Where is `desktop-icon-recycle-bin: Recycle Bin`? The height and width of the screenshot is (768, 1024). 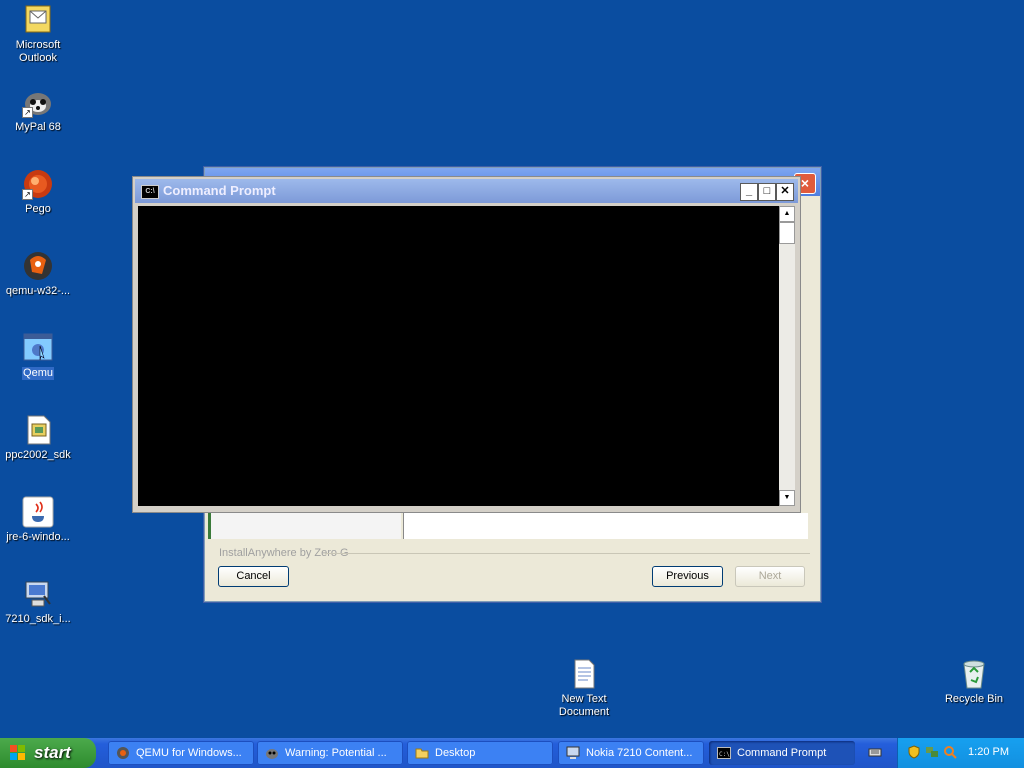
desktop-icon-recycle-bin: Recycle Bin is located at coordinates (974, 682).